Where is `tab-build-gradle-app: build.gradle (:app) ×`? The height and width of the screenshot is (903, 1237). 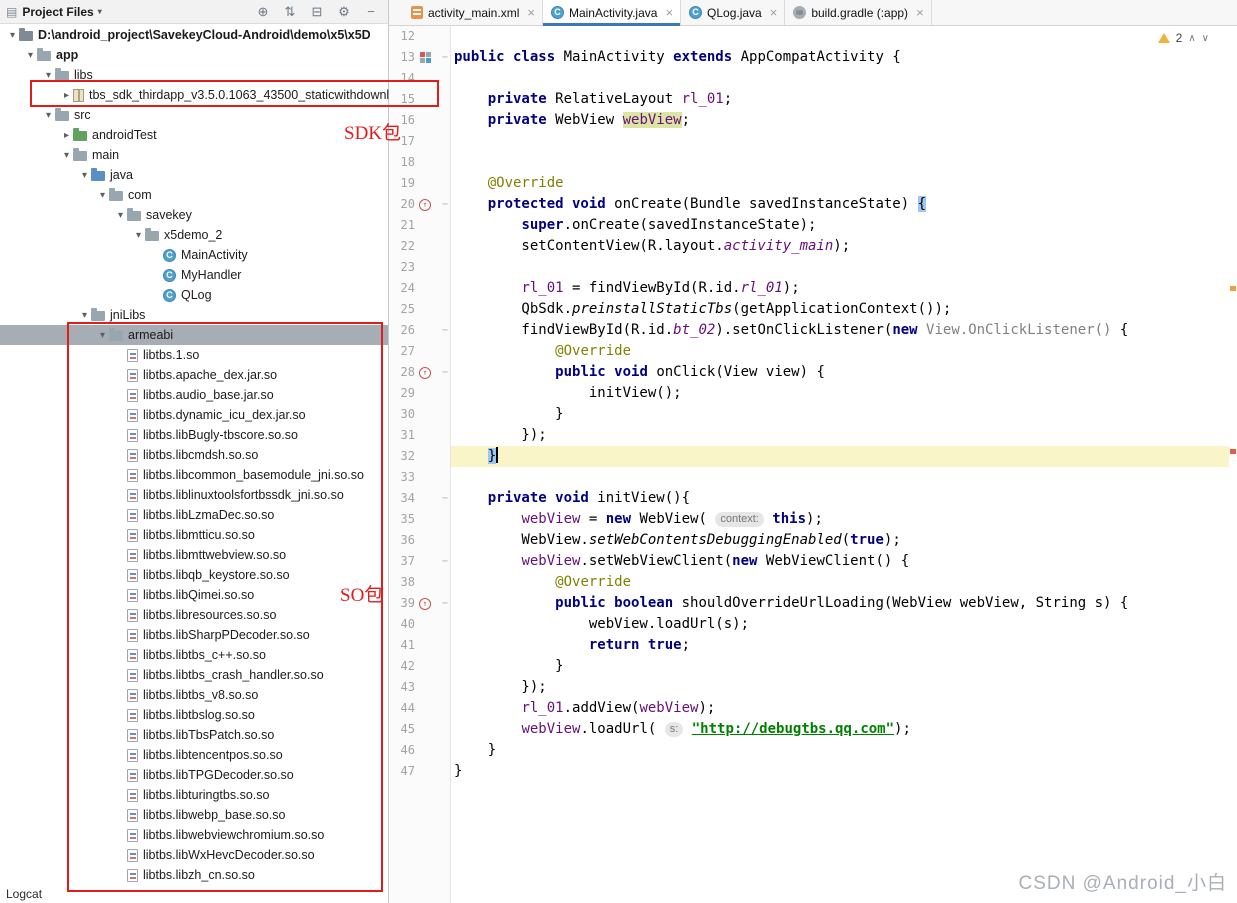 tab-build-gradle-app: build.gradle (:app) × is located at coordinates (858, 12).